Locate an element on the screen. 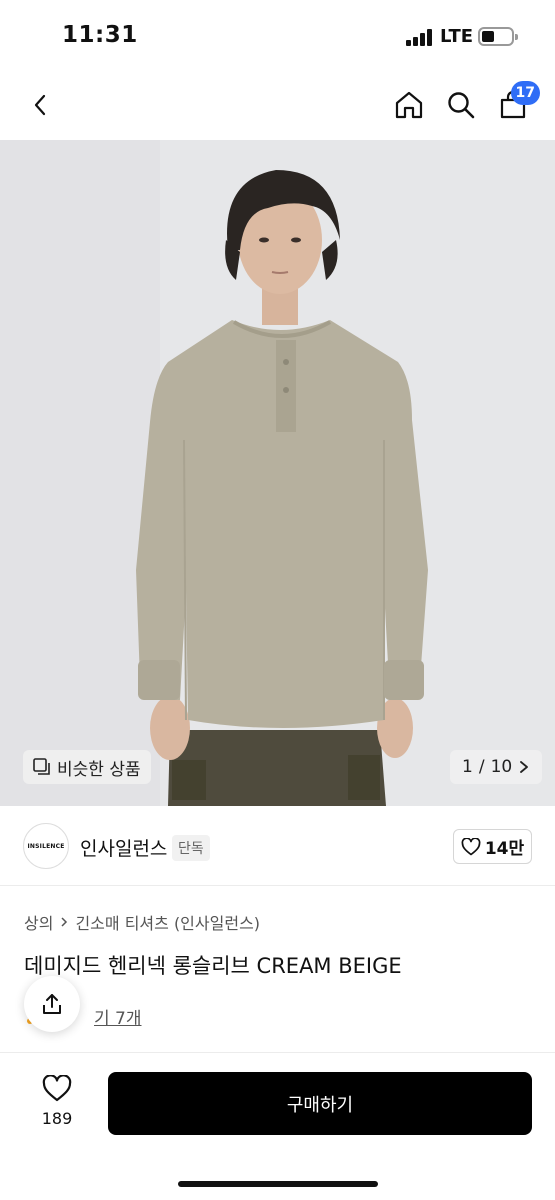  review-link: 기 7개 is located at coordinates (118, 1016).